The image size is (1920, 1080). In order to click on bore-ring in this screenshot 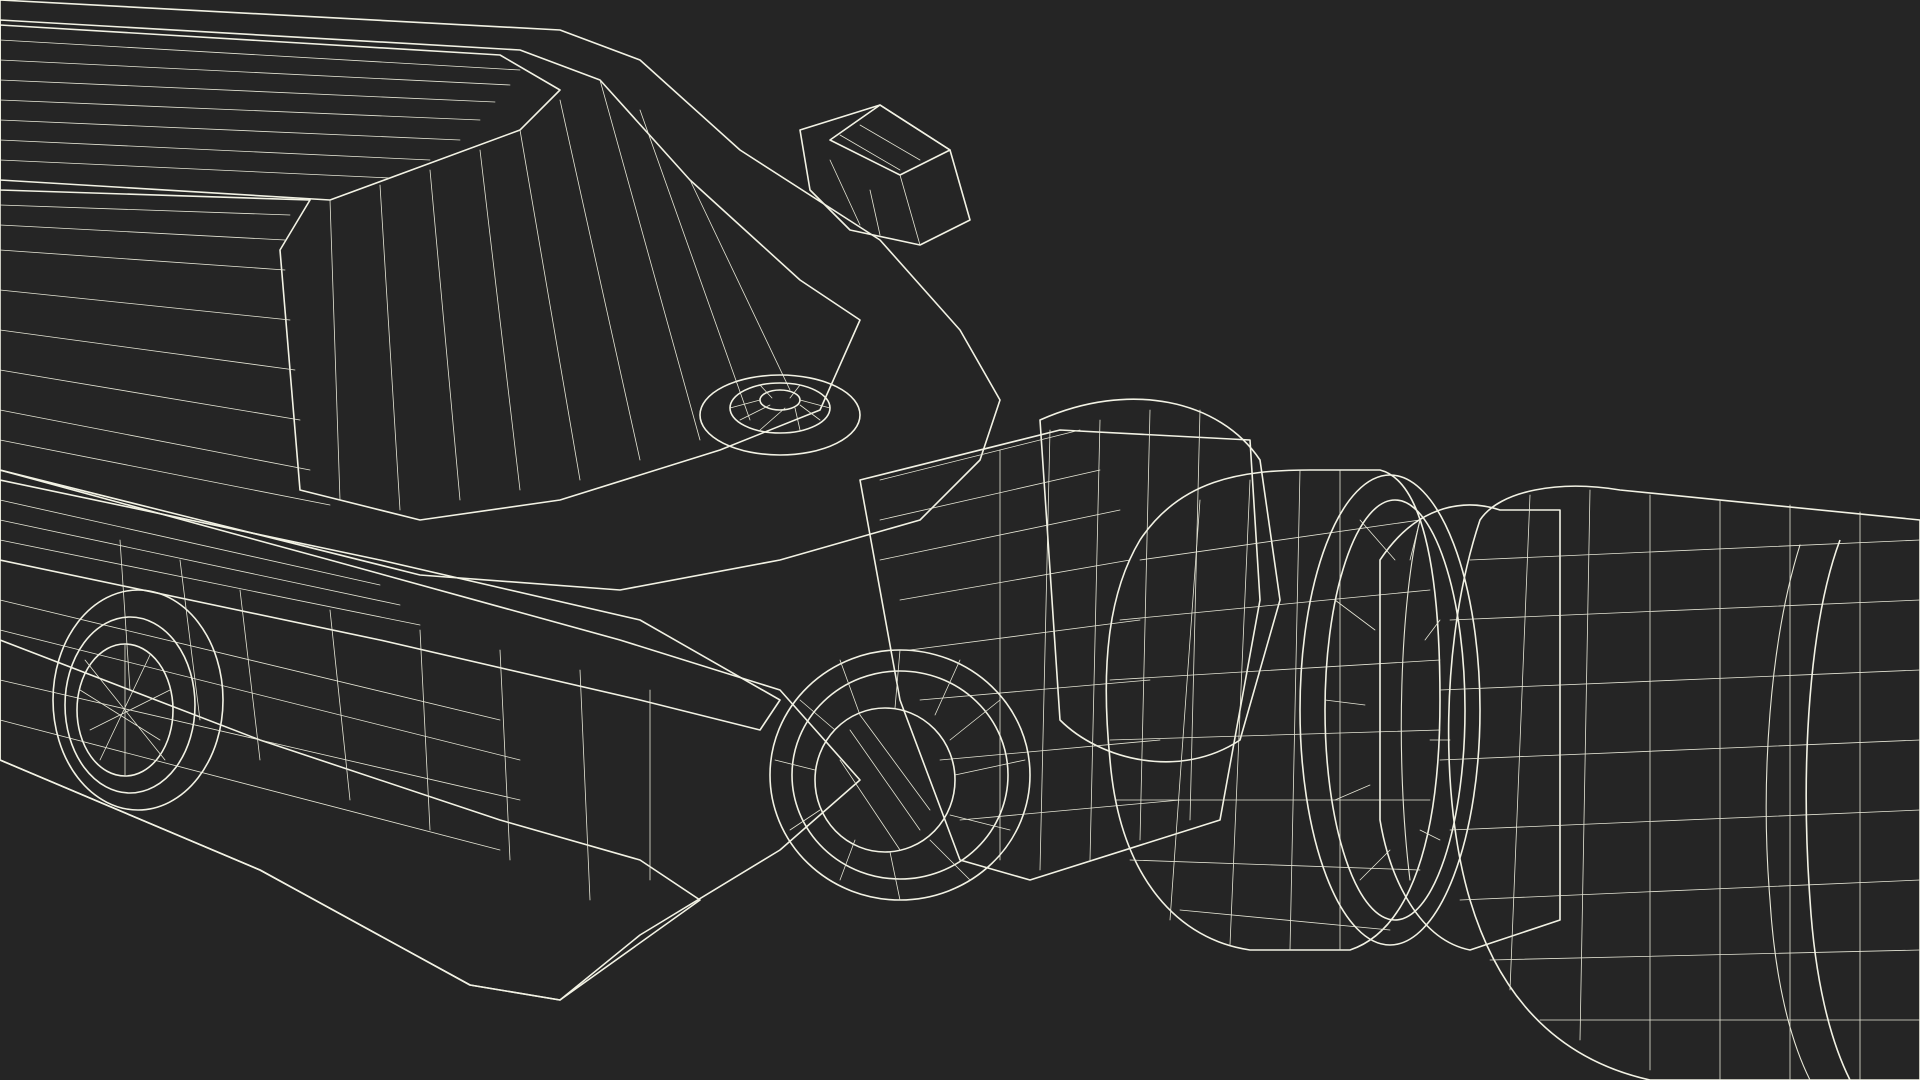, I will do `click(900, 775)`.